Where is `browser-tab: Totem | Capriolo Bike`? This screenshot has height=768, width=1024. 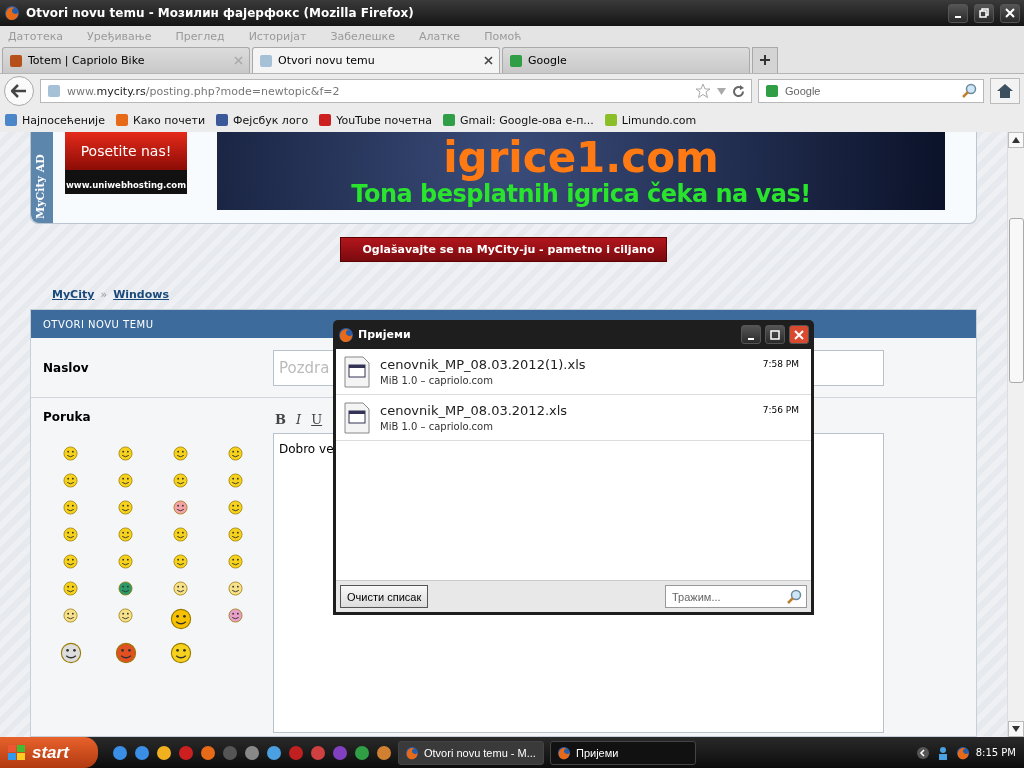
browser-tab: Totem | Capriolo Bike is located at coordinates (126, 60).